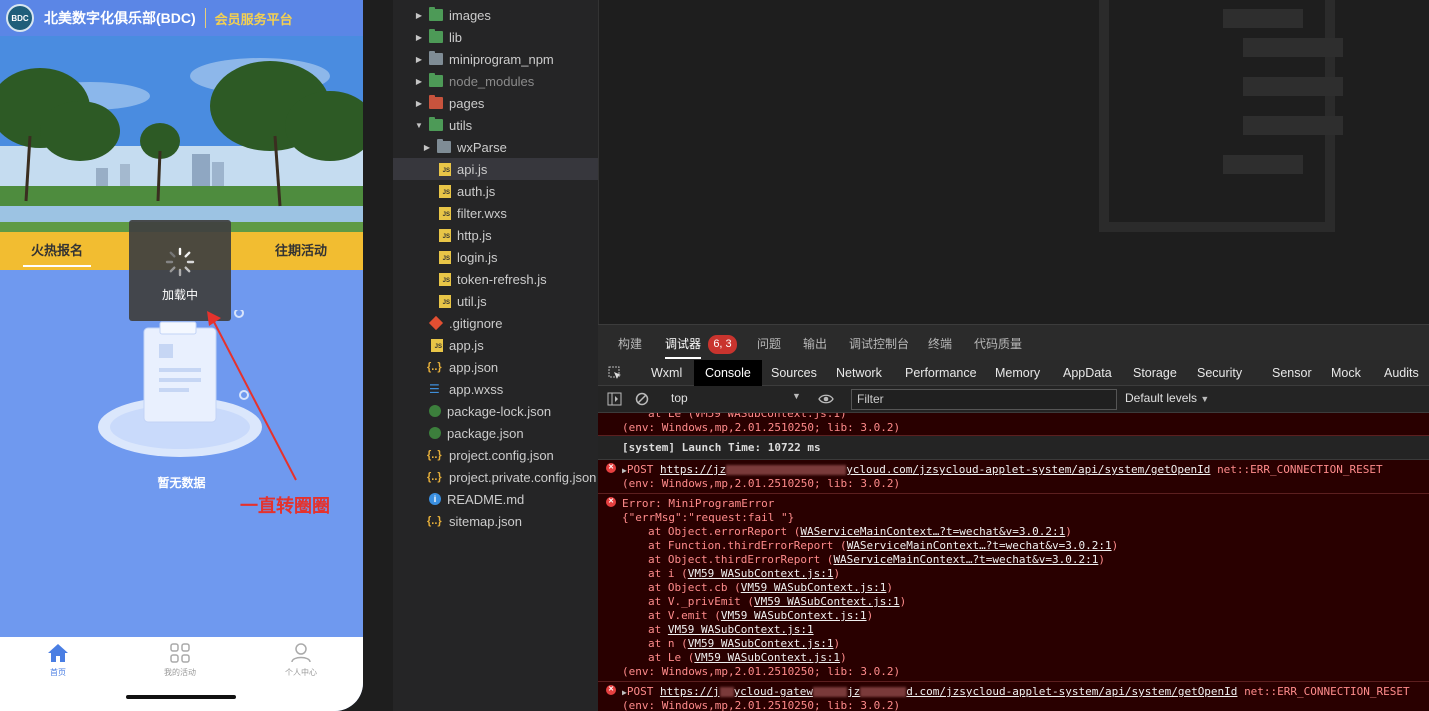 The width and height of the screenshot is (1429, 711). Describe the element at coordinates (434, 477) in the screenshot. I see `json-file-icon: {..}` at that location.